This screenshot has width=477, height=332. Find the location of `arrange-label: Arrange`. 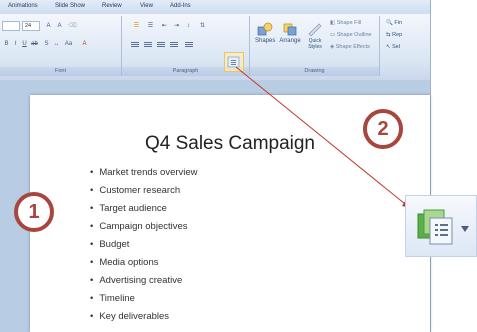

arrange-label: Arrange is located at coordinates (290, 41).